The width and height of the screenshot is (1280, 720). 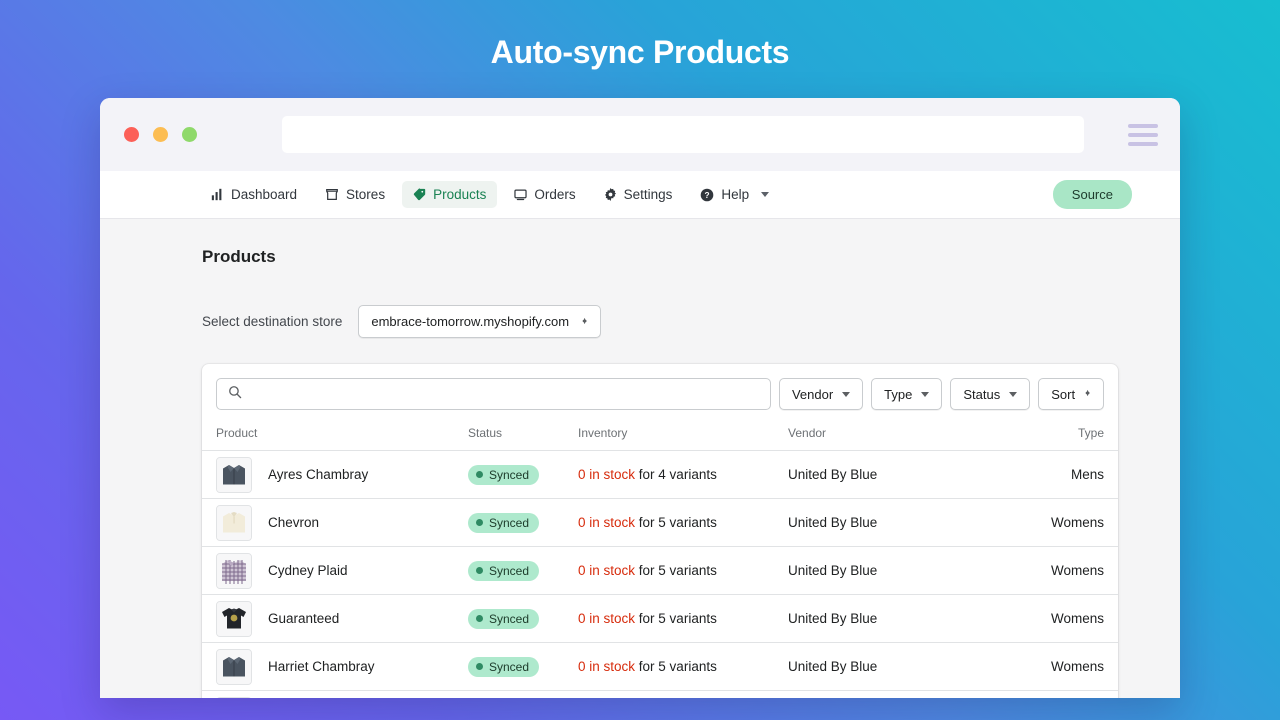 I want to click on product-name: Harriet Chambray, so click(x=321, y=666).